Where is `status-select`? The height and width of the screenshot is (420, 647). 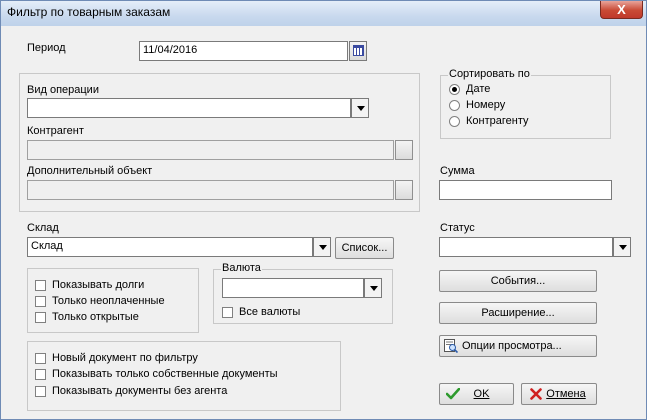
status-select is located at coordinates (526, 247).